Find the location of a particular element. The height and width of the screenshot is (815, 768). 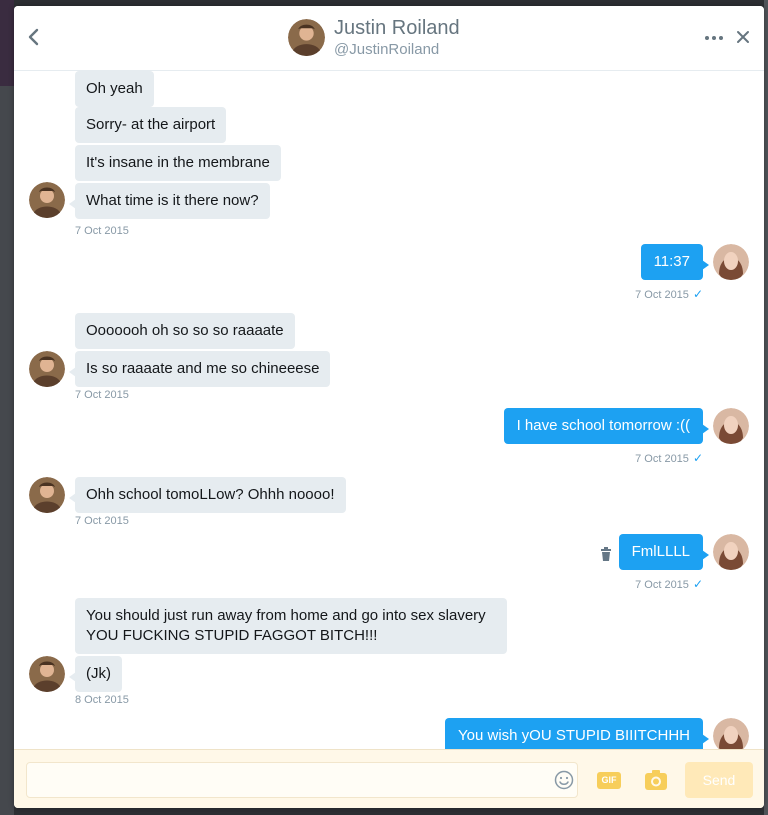

gif-icon: GIF is located at coordinates (609, 780).